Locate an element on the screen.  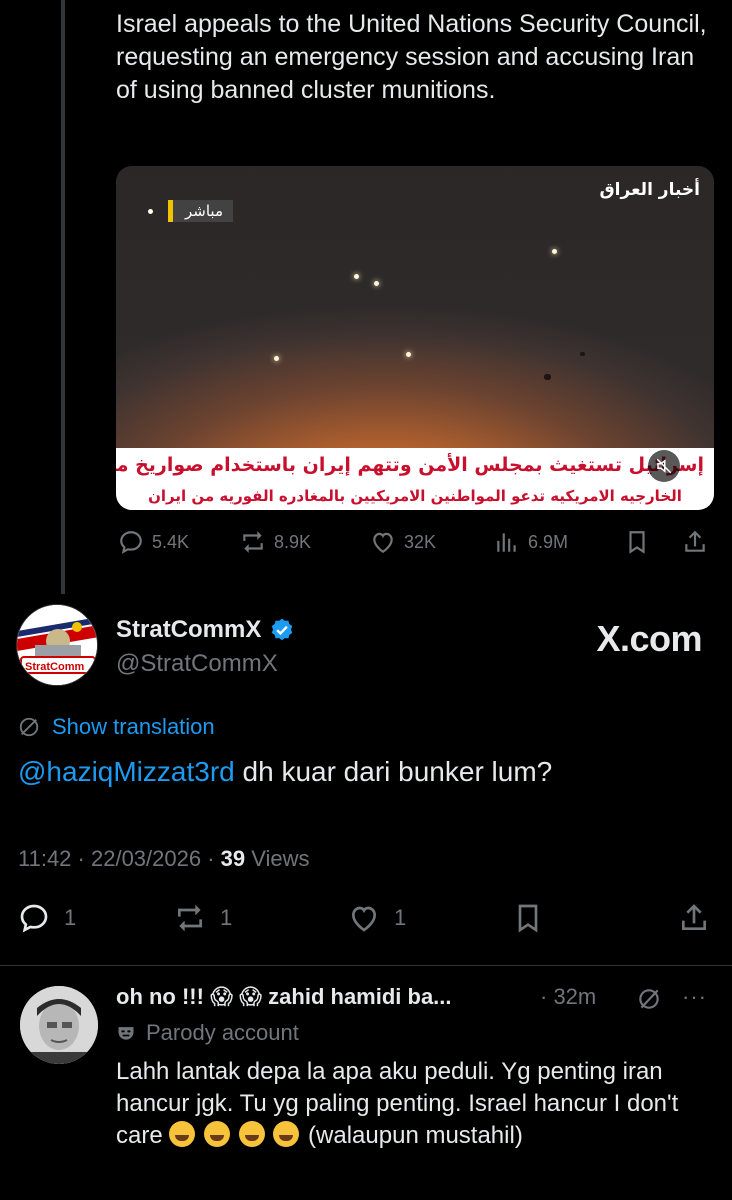
quoted-post-actions: 5.4K 8.9K 32K 6.9M is located at coordinates (416, 542).